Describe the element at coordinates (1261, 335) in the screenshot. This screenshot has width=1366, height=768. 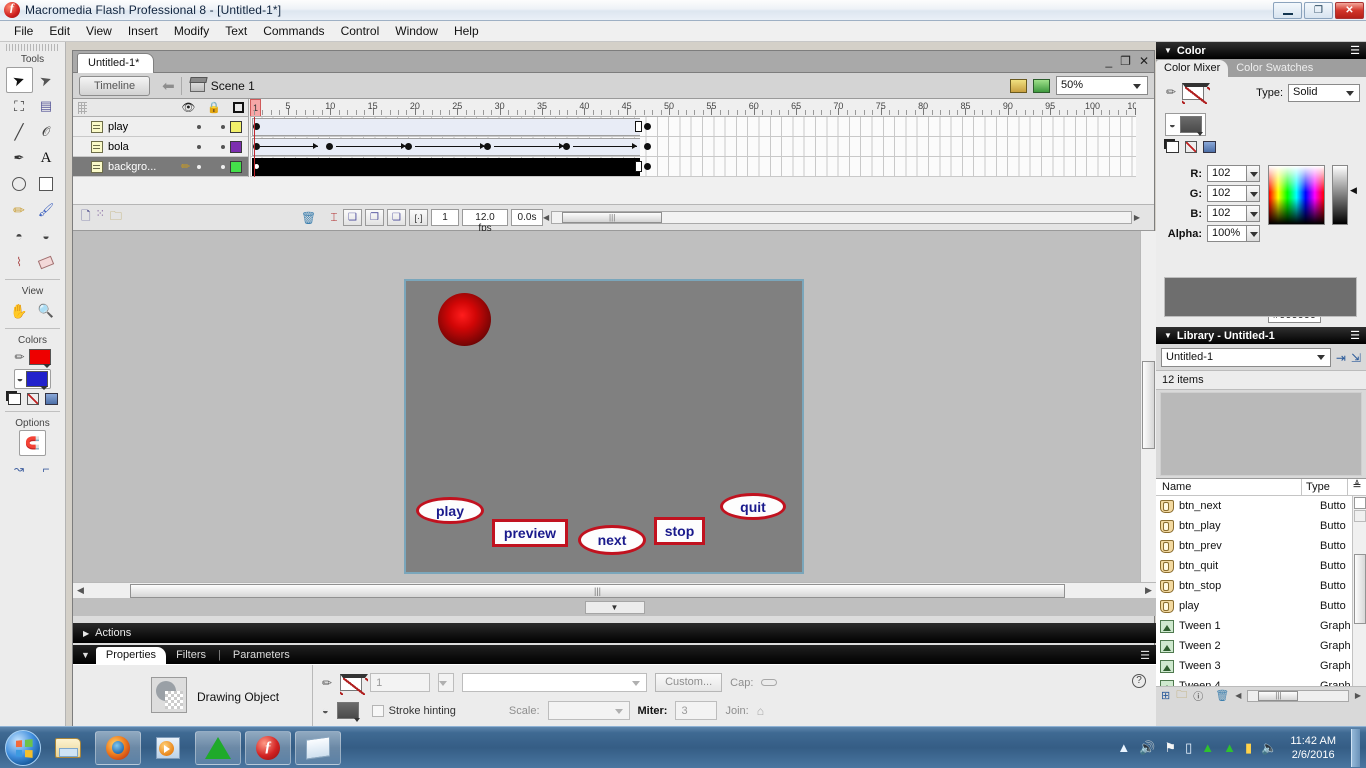
I see `library-panel-header: ▼ Library - Untitled-1 ☰` at that location.